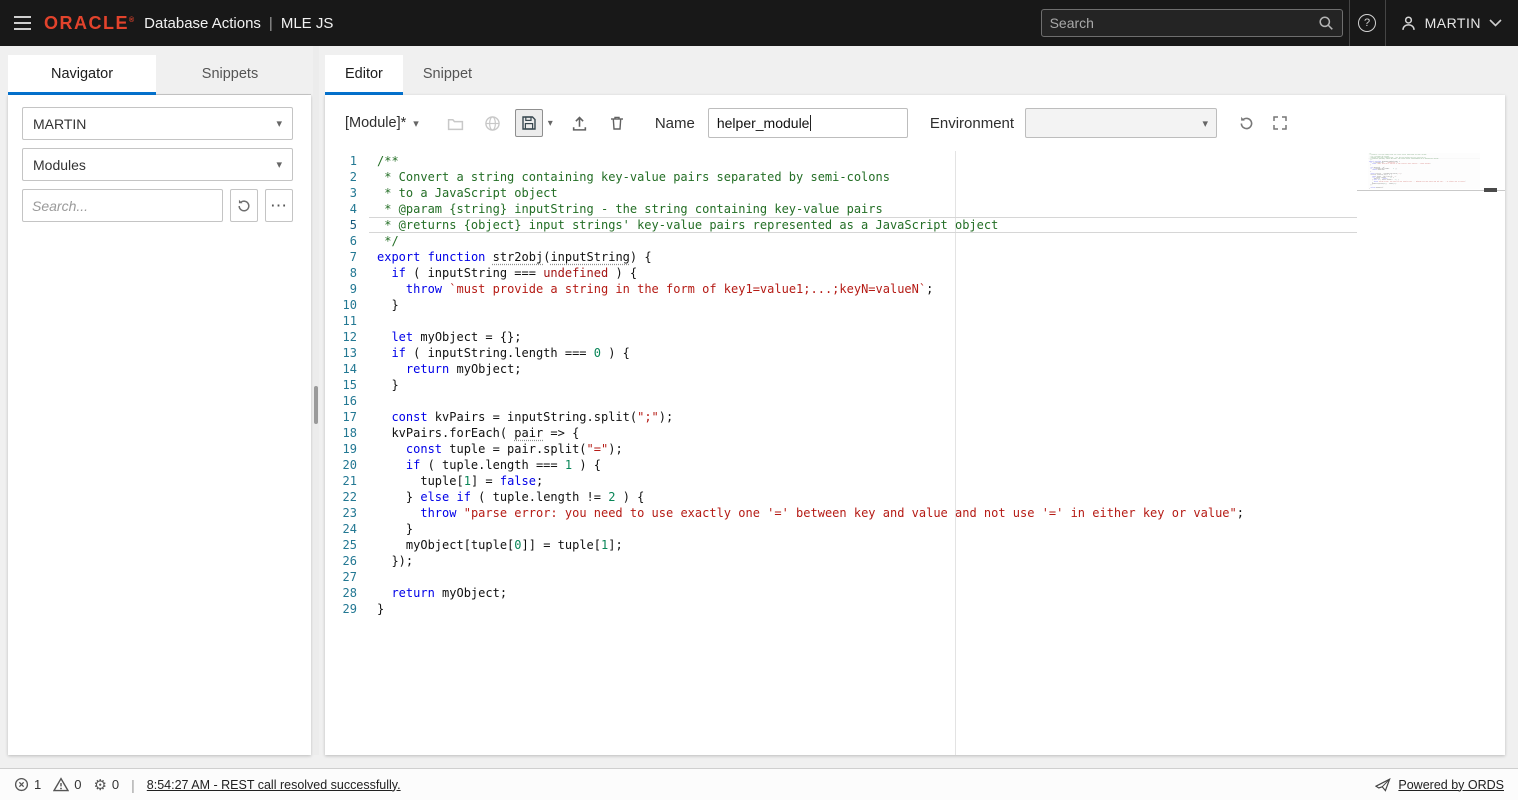 The height and width of the screenshot is (800, 1518). What do you see at coordinates (349, 417) in the screenshot?
I see `line-number: 17` at bounding box center [349, 417].